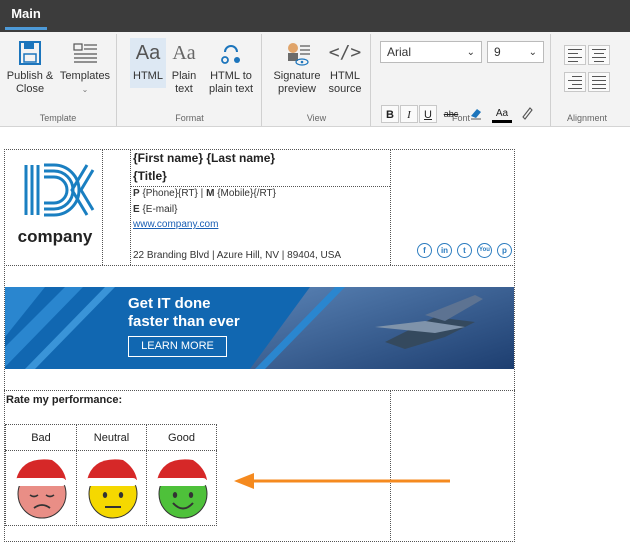 The image size is (630, 559). What do you see at coordinates (575, 82) in the screenshot?
I see `align-right-button` at bounding box center [575, 82].